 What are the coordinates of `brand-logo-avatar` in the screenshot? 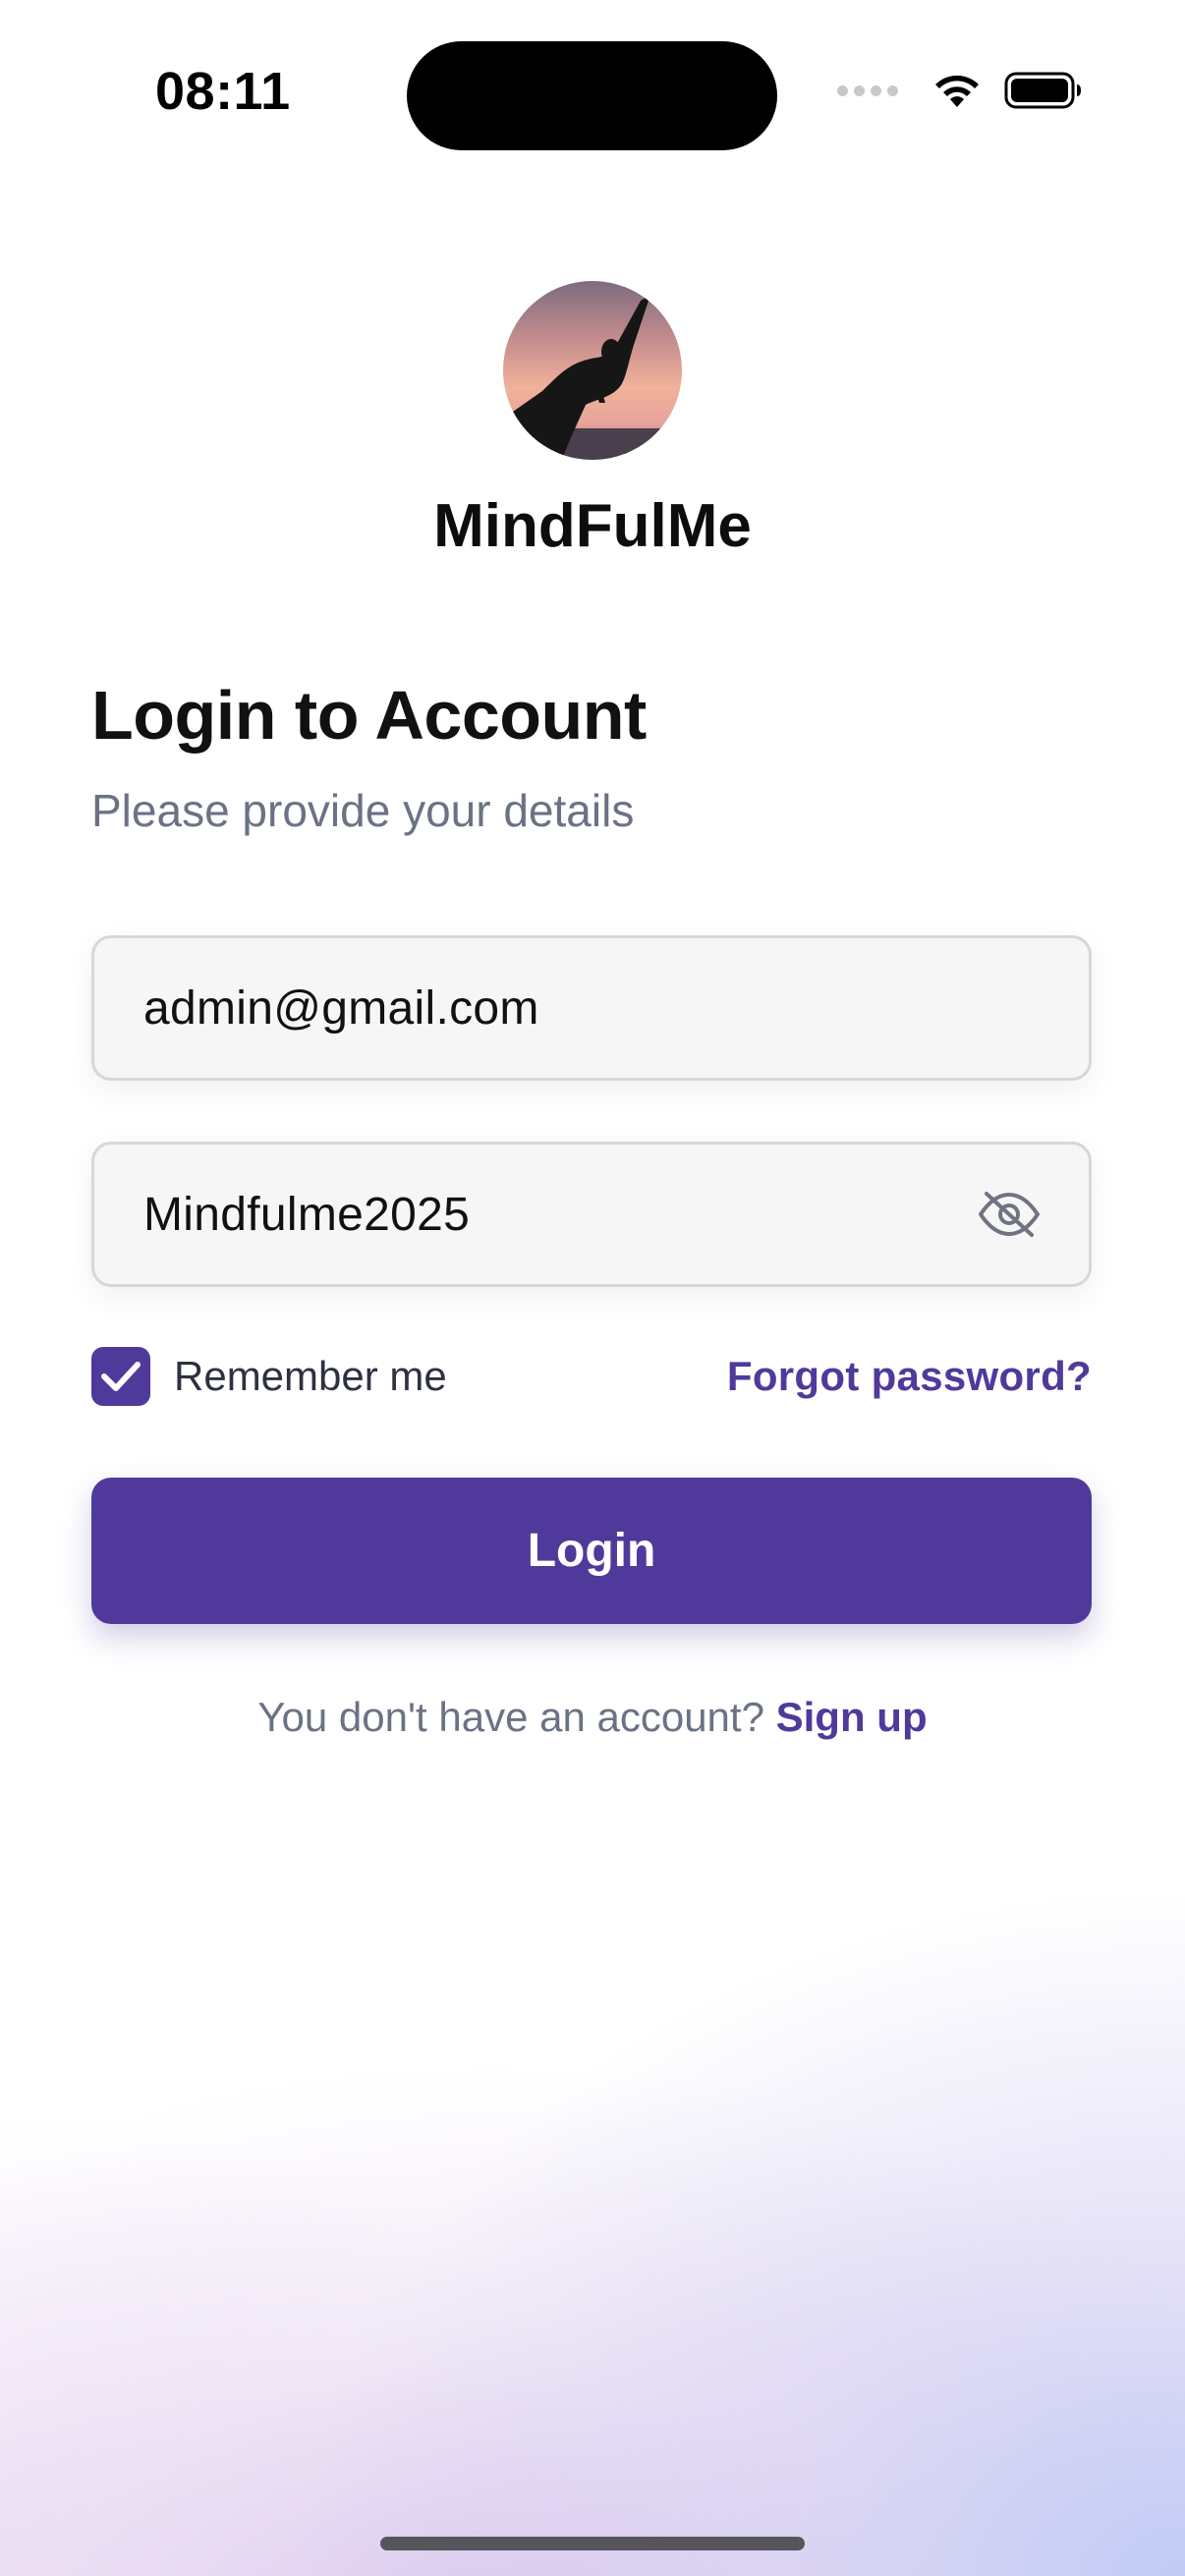 It's located at (592, 370).